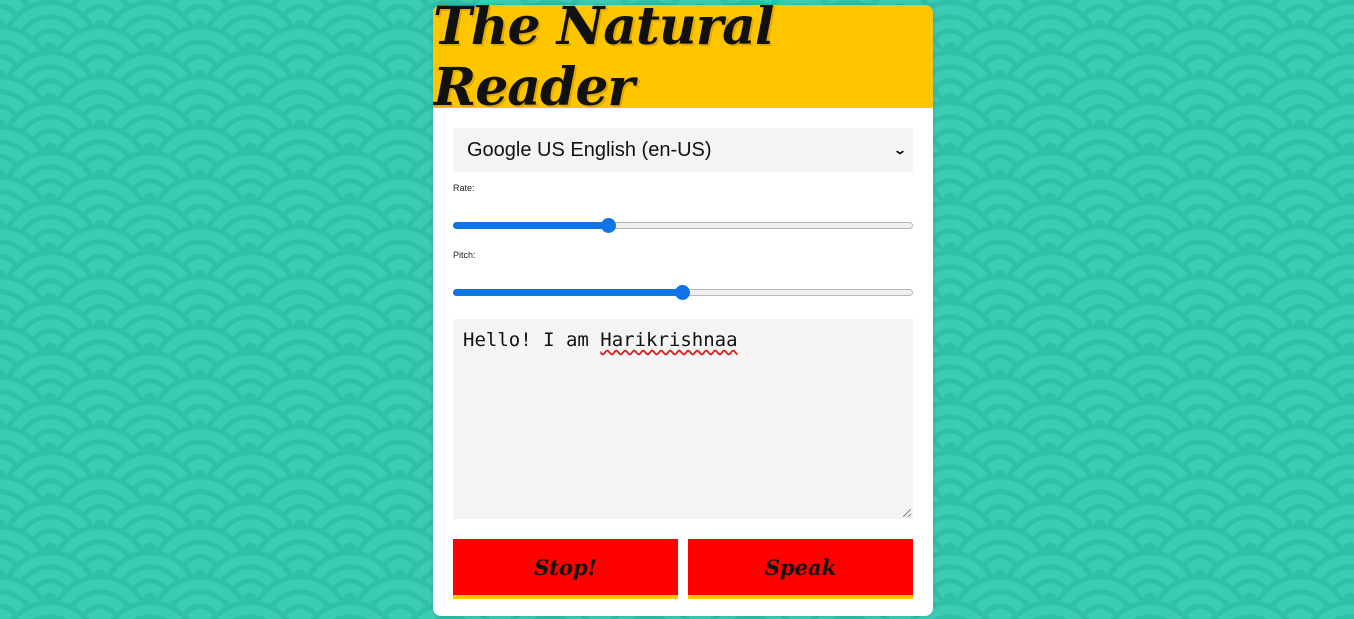 The image size is (1354, 619). I want to click on resize-handle-icon, so click(907, 513).